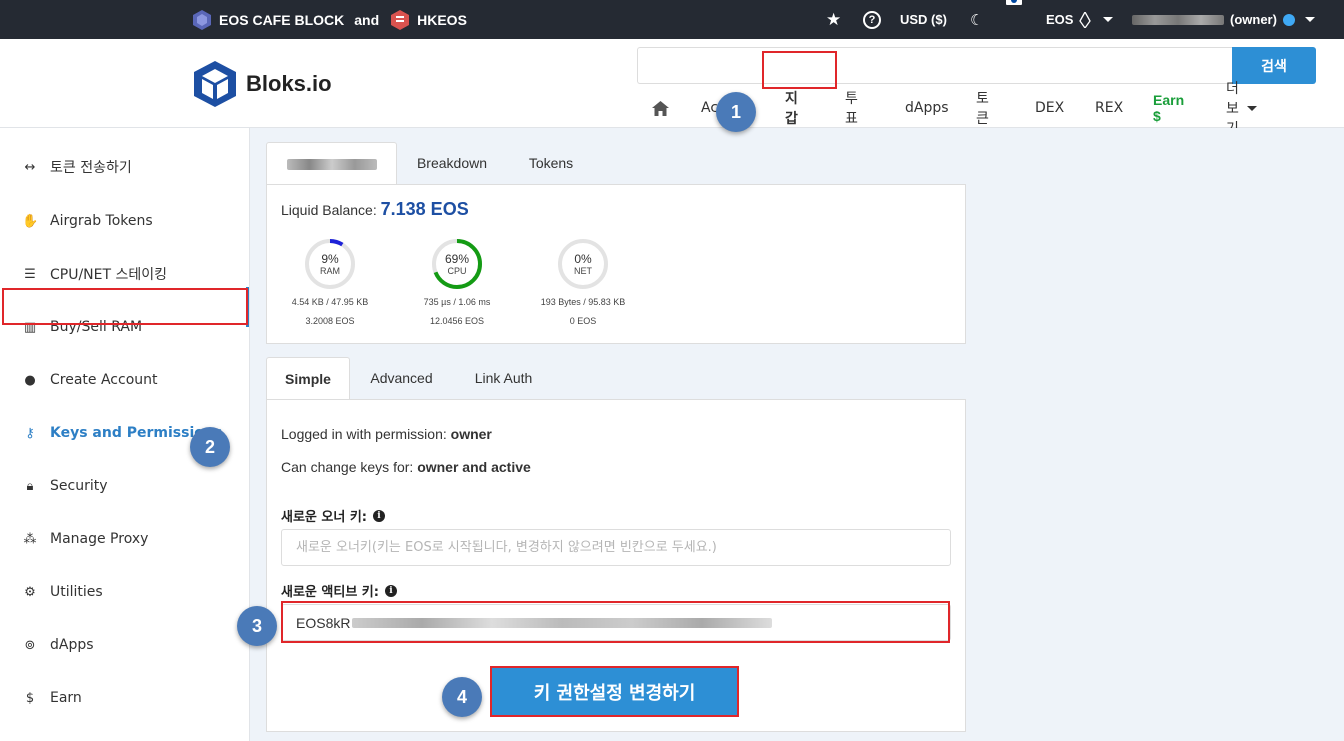  Describe the element at coordinates (1085, 19) in the screenshot. I see `eos-logo-icon` at that location.